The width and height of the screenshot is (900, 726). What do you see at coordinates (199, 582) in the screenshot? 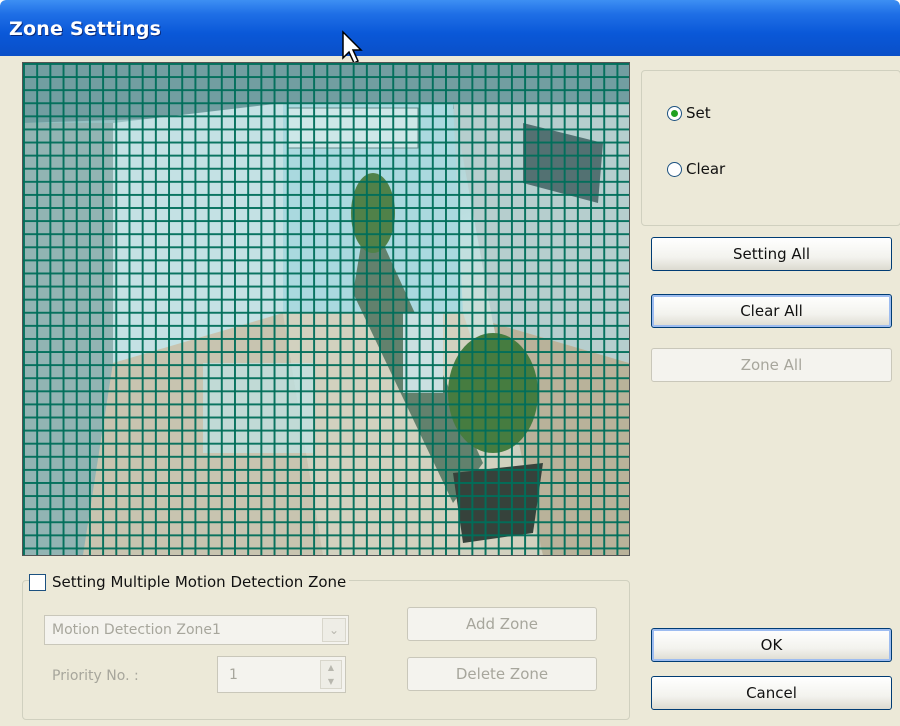
I see `multi-zone-checkbox-label: Setting Multiple Motion Detection Zone` at bounding box center [199, 582].